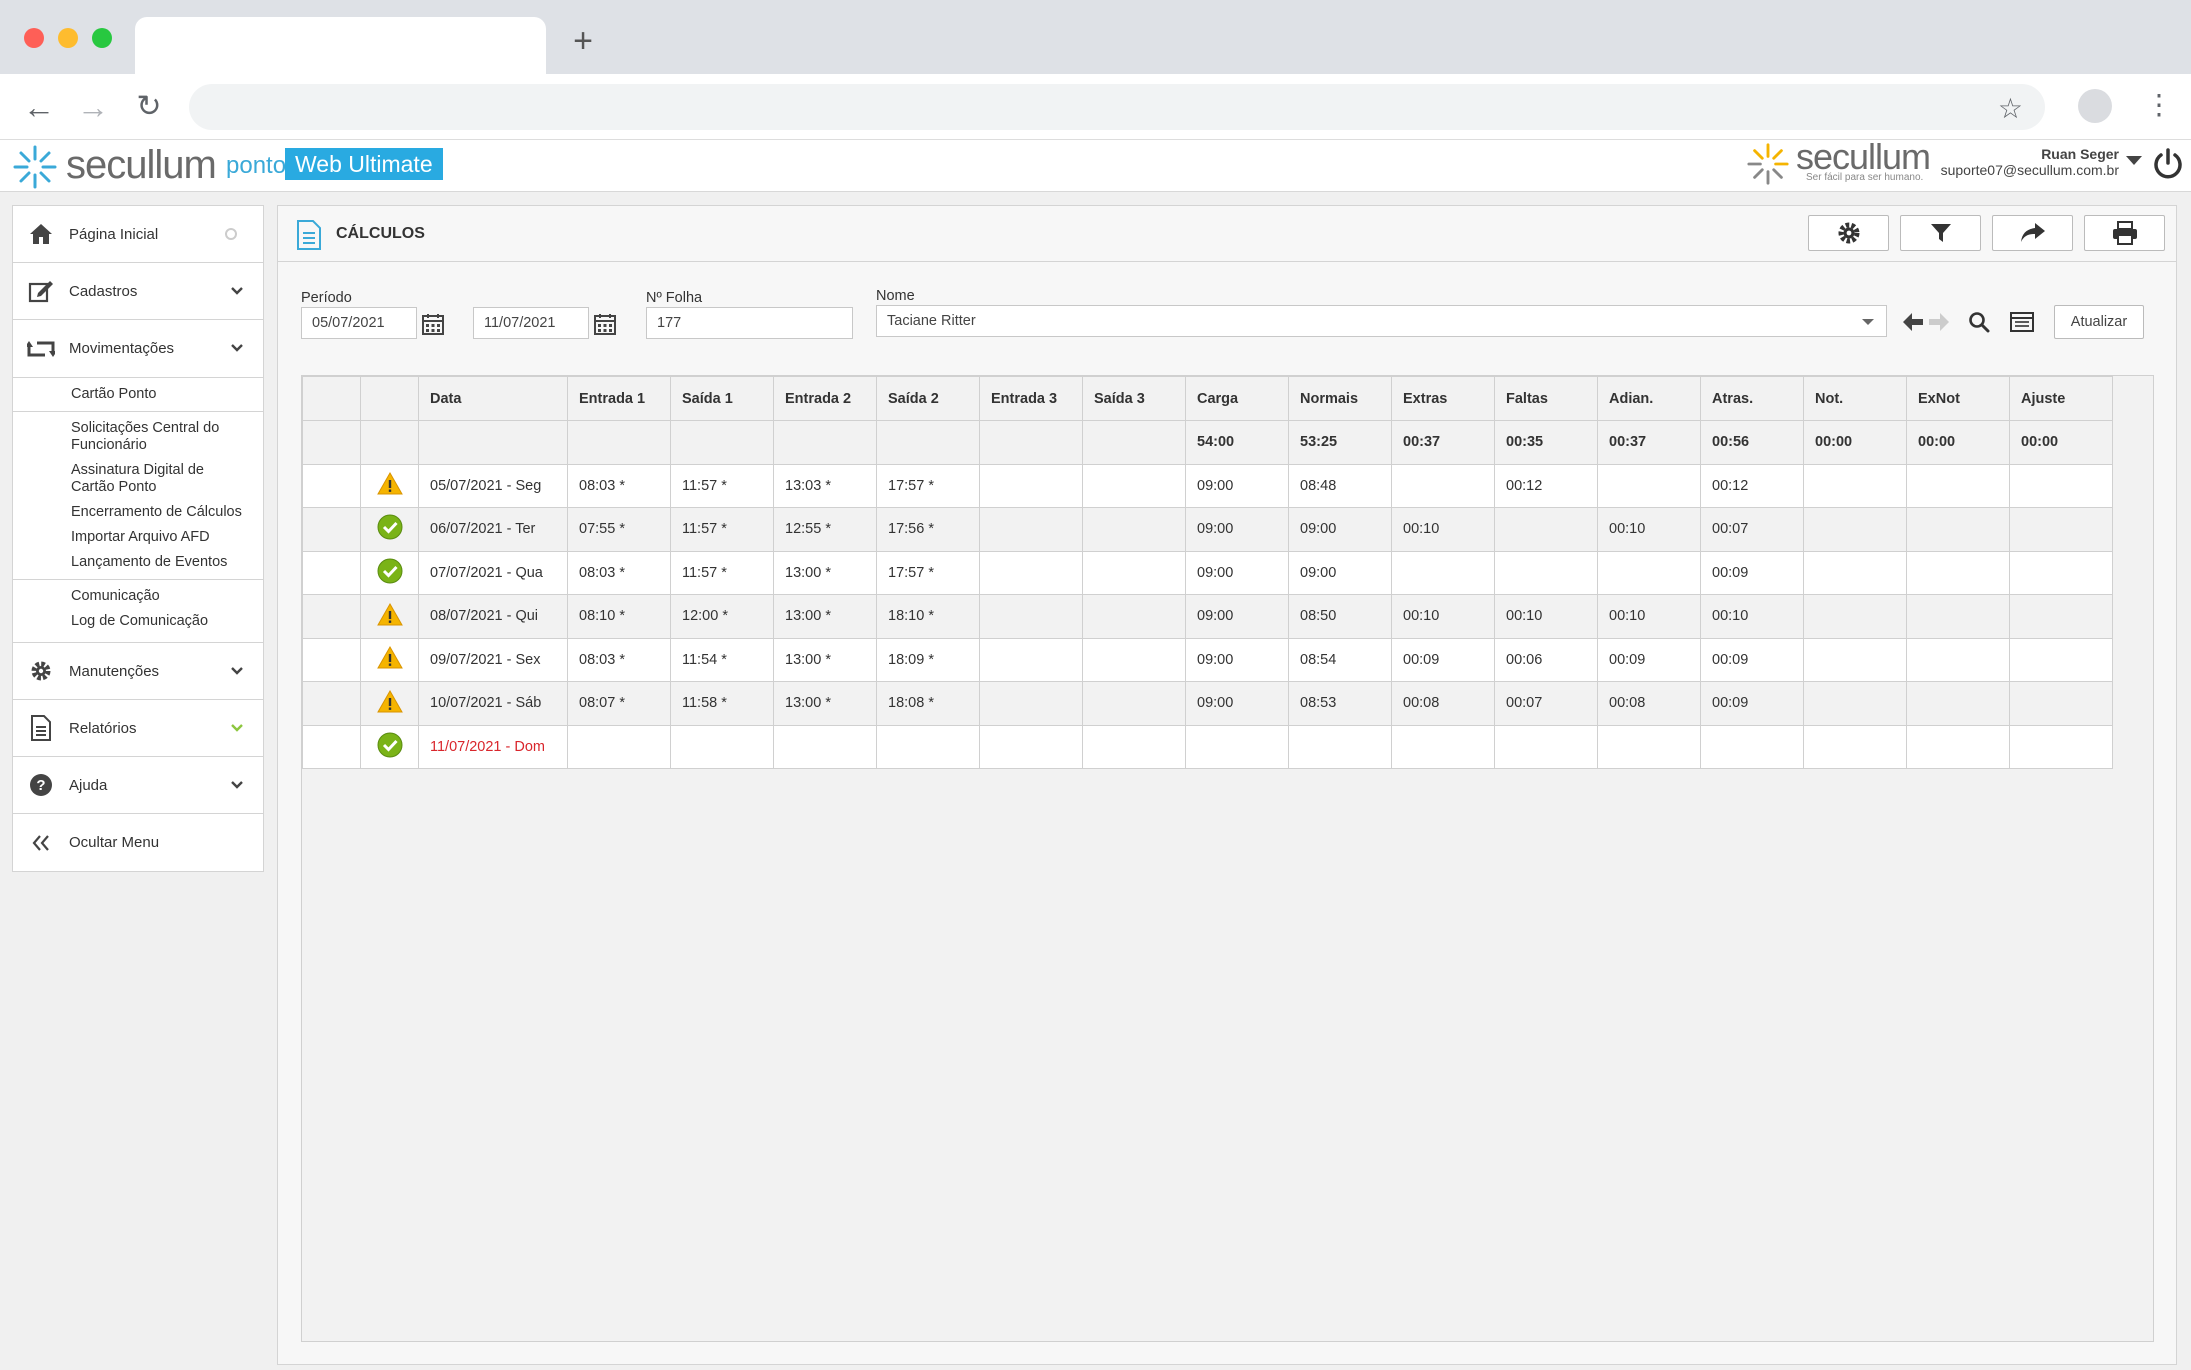  Describe the element at coordinates (138, 671) in the screenshot. I see `sidebar-item-manutencoes: Manutenções` at that location.